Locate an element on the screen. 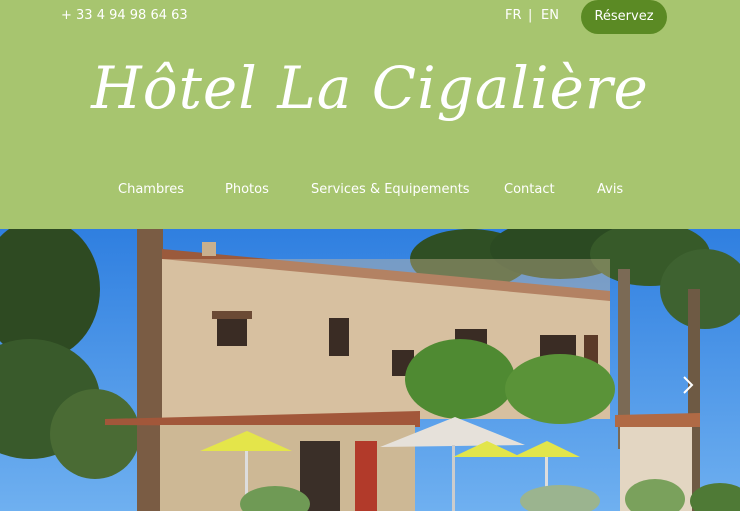  nav-item-photos: Photos is located at coordinates (247, 190).